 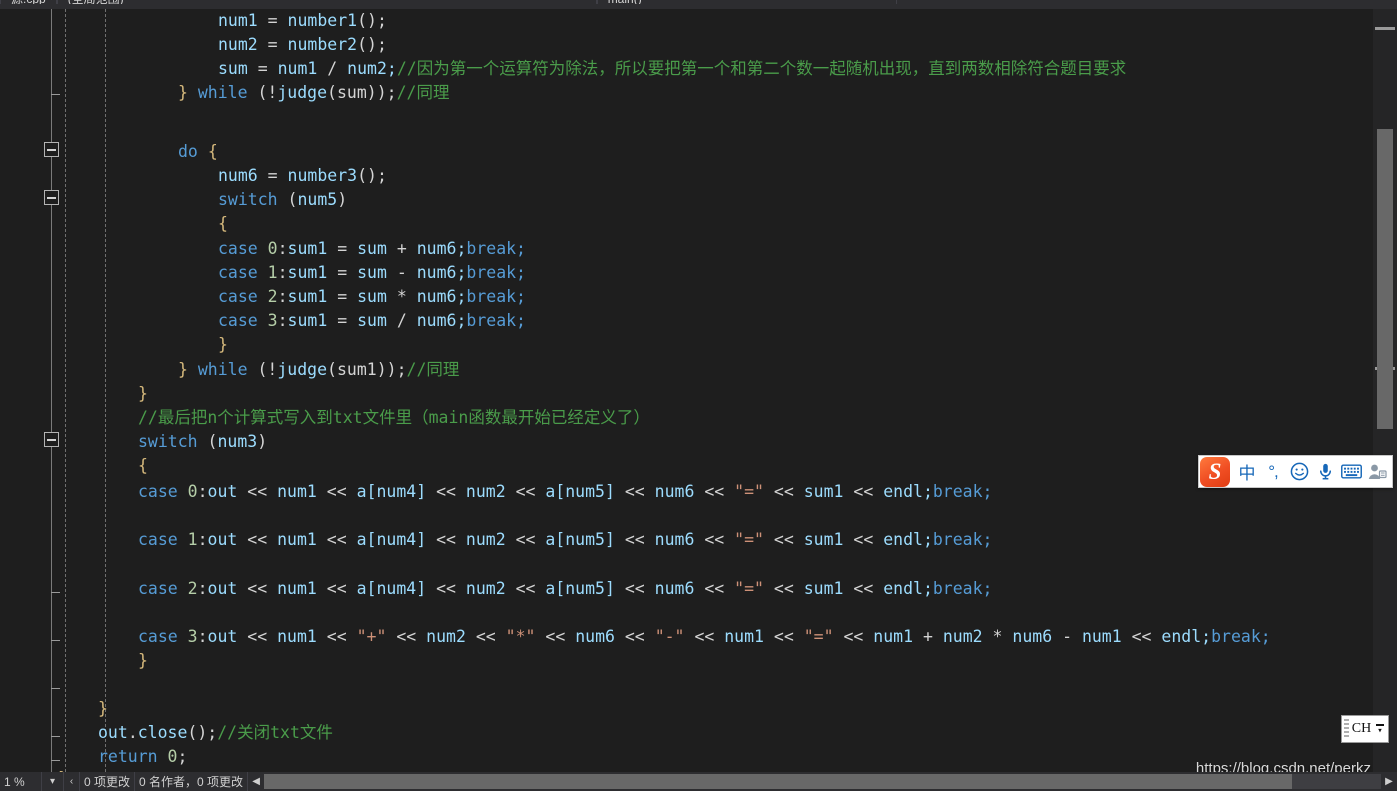 I want to click on tab-scope-selector: (全局范围), so click(x=326, y=2).